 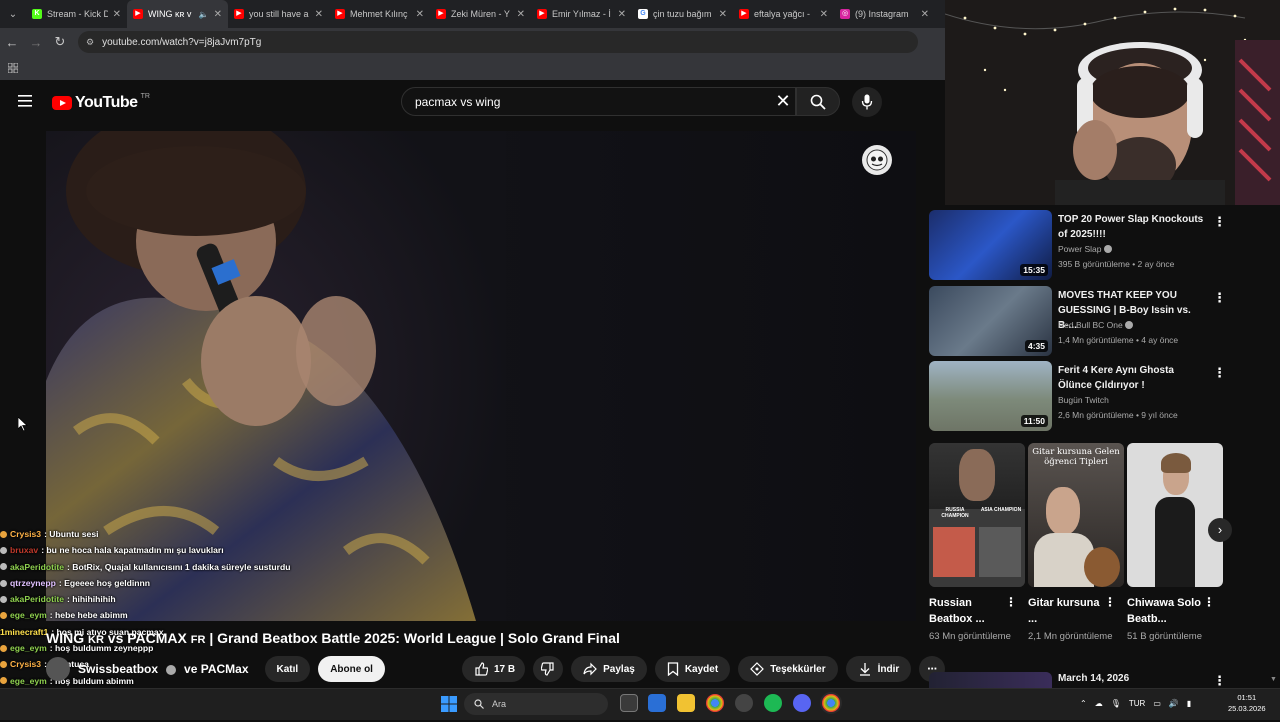 What do you see at coordinates (379, 14) in the screenshot?
I see `browser-tab: ▶ Mehmet Kılınç ✕` at bounding box center [379, 14].